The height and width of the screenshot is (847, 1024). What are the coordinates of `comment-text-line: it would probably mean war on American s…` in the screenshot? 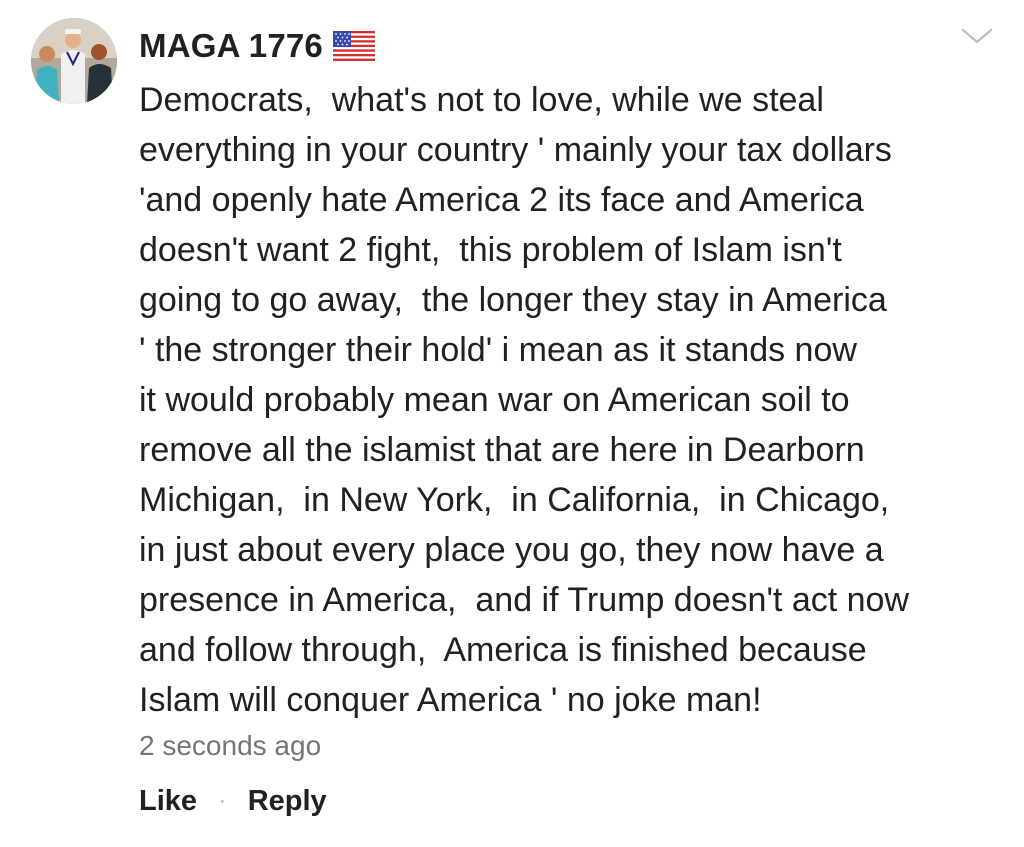 It's located at (494, 400).